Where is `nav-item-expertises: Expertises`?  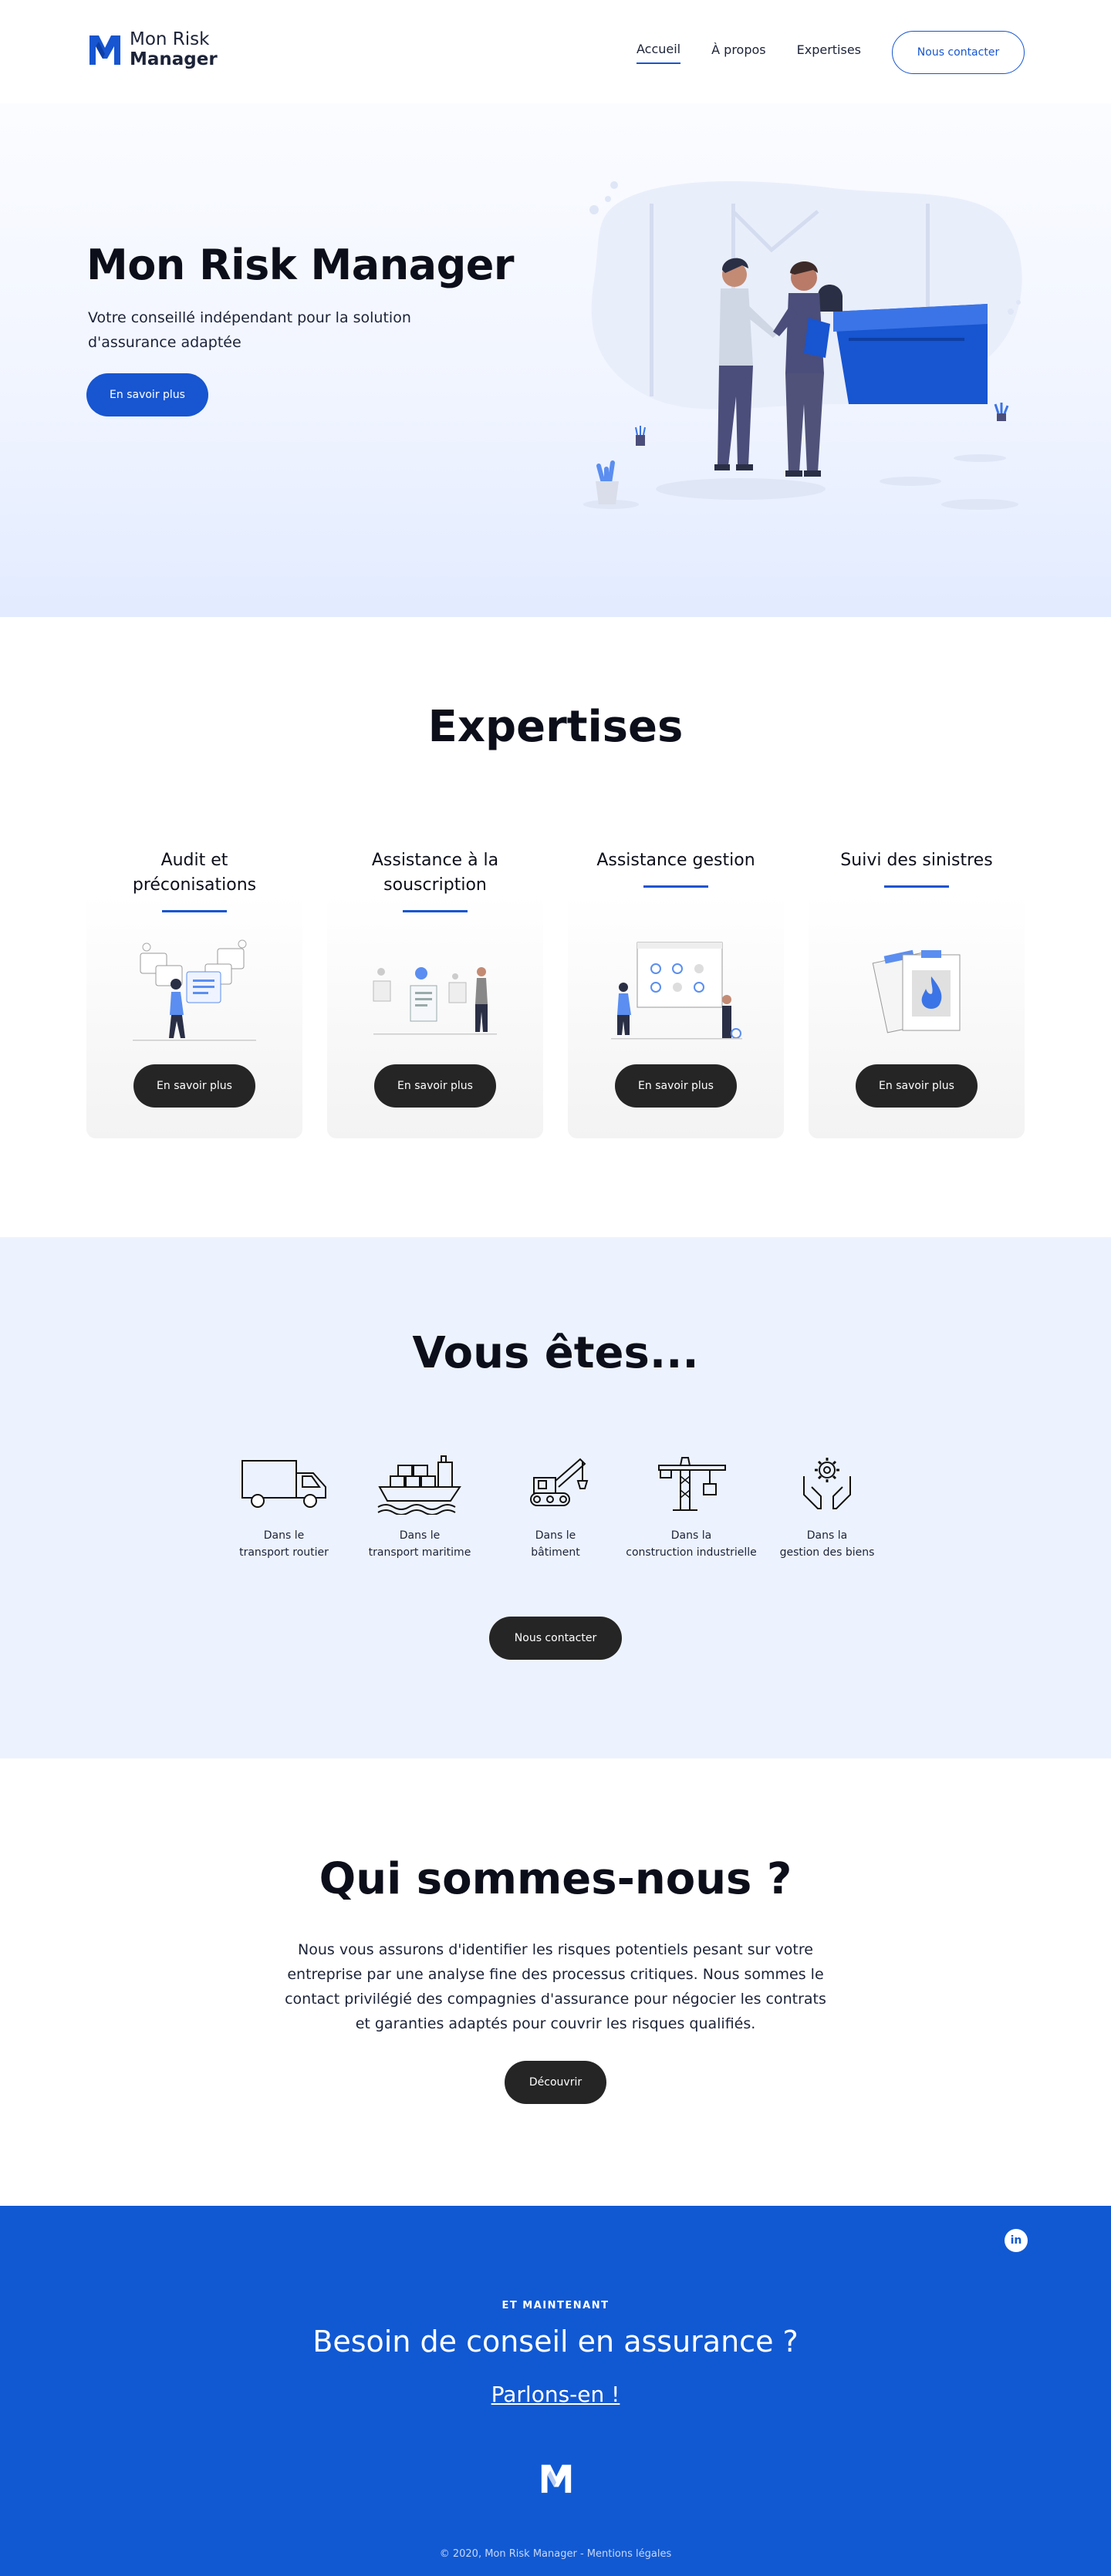
nav-item-expertises: Expertises is located at coordinates (829, 52).